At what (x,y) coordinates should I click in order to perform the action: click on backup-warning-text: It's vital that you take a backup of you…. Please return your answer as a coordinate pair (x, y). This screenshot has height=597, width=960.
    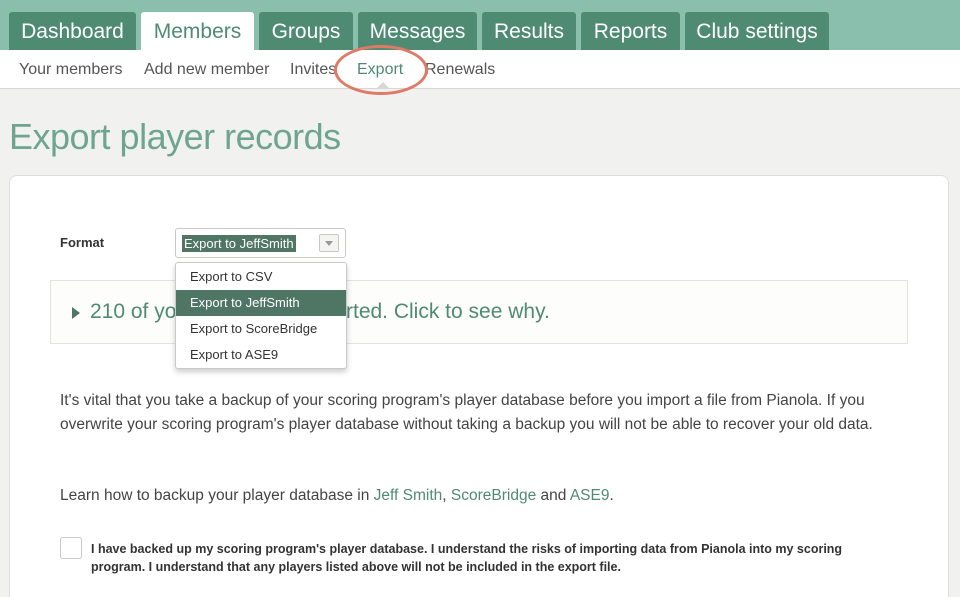
    Looking at the image, I should click on (466, 412).